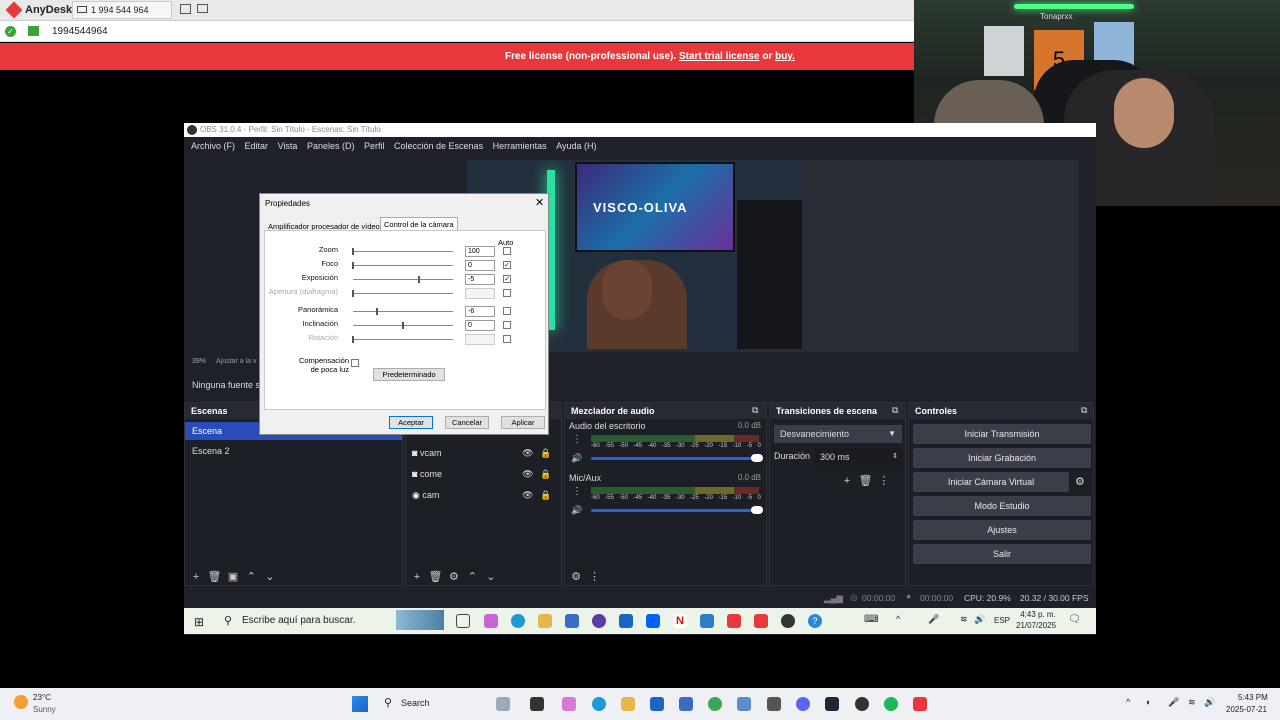  Describe the element at coordinates (454, 577) in the screenshot. I see `source-settings-icon: ⚙` at that location.